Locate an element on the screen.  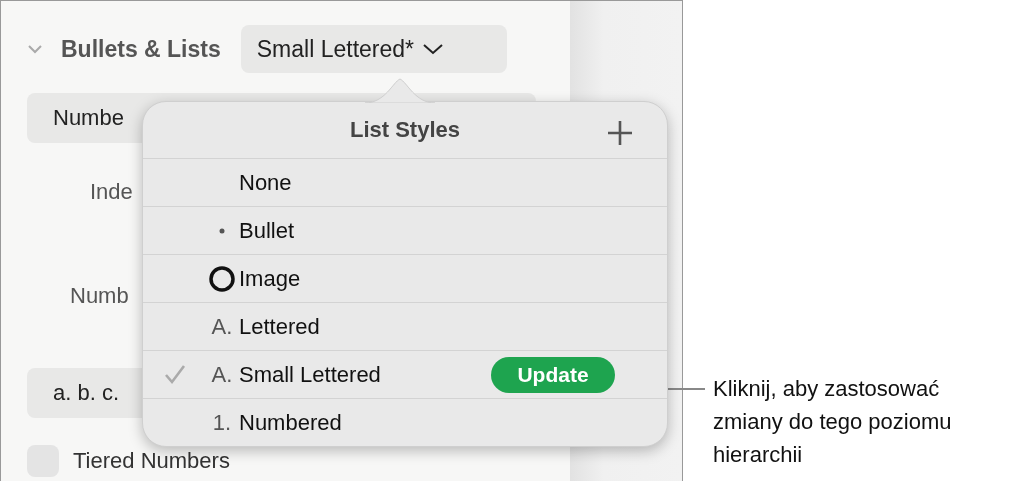
item-label: Image is located at coordinates (270, 278).